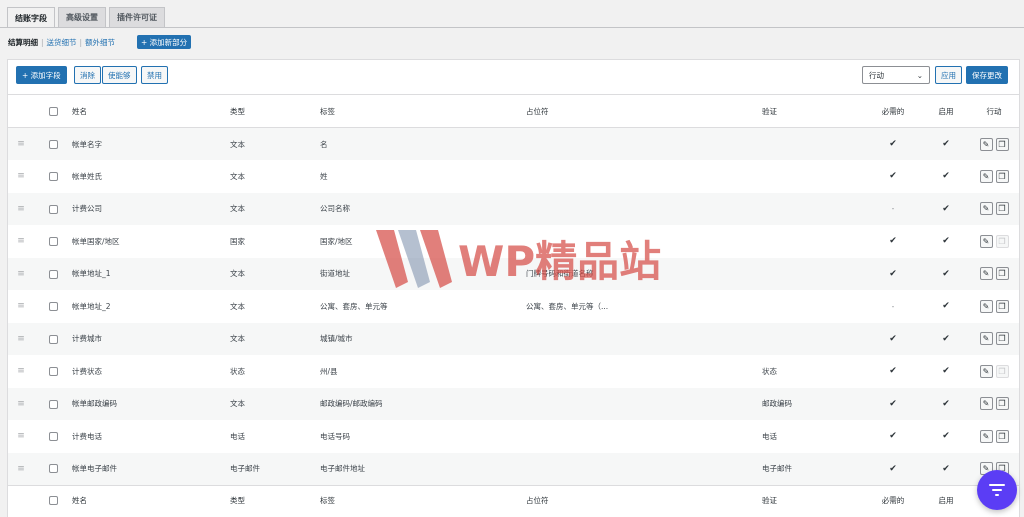 This screenshot has height=517, width=1024. What do you see at coordinates (896, 75) in the screenshot?
I see `bulk-action-select: 行动 ⌄` at bounding box center [896, 75].